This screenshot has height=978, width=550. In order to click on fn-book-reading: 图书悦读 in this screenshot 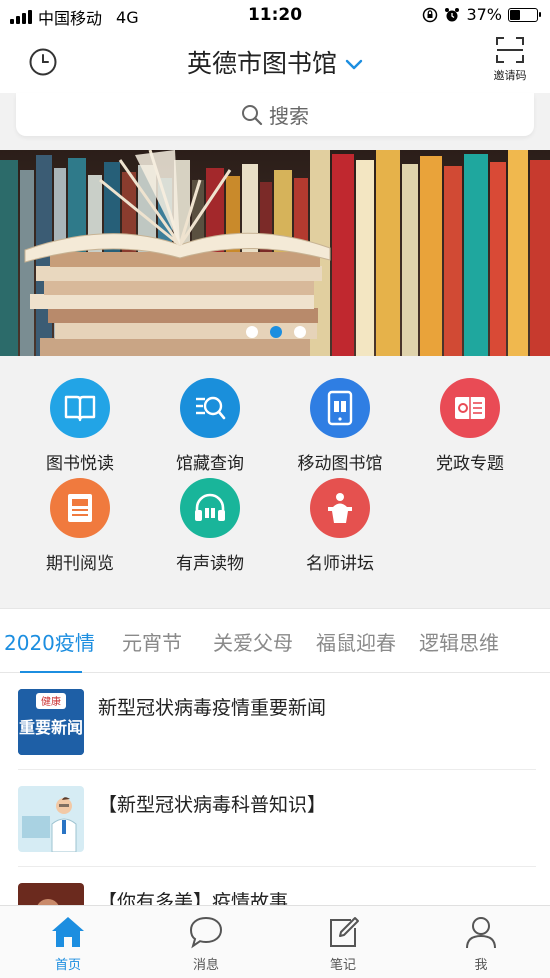, I will do `click(80, 426)`.